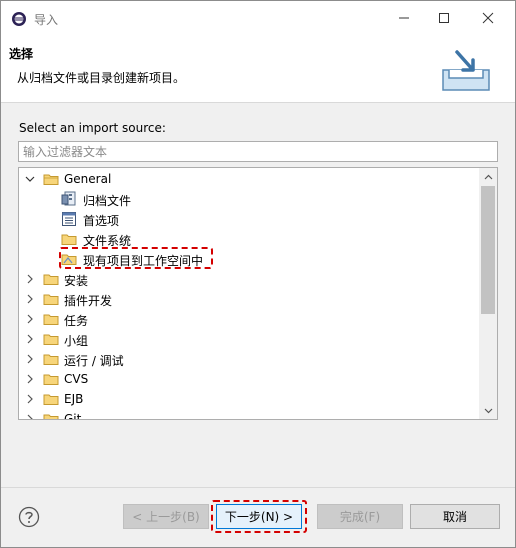 This screenshot has width=516, height=548. What do you see at coordinates (258, 151) in the screenshot?
I see `filter-input` at bounding box center [258, 151].